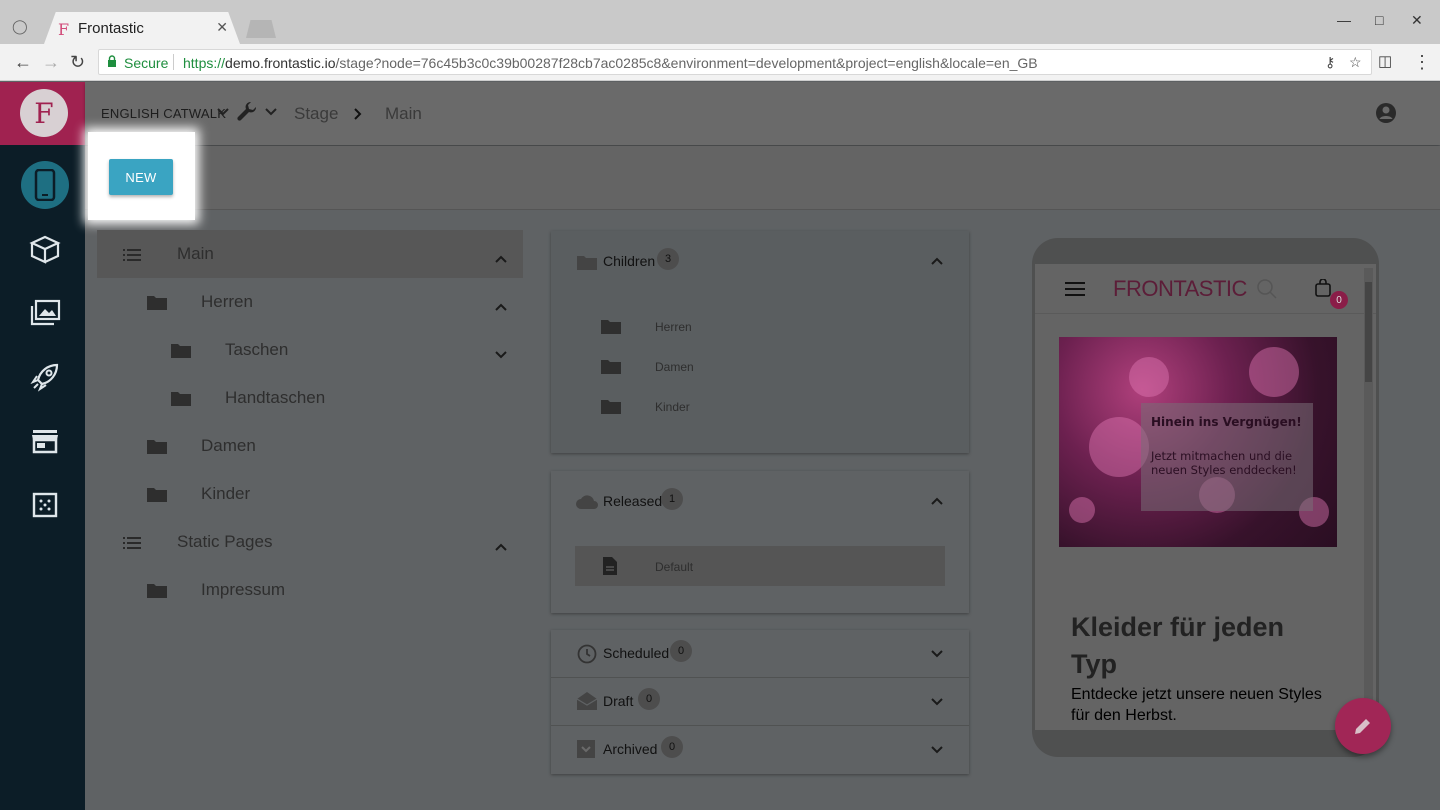 This screenshot has height=810, width=1440. Describe the element at coordinates (760, 542) in the screenshot. I see `released-panel: Released 1 Default` at that location.